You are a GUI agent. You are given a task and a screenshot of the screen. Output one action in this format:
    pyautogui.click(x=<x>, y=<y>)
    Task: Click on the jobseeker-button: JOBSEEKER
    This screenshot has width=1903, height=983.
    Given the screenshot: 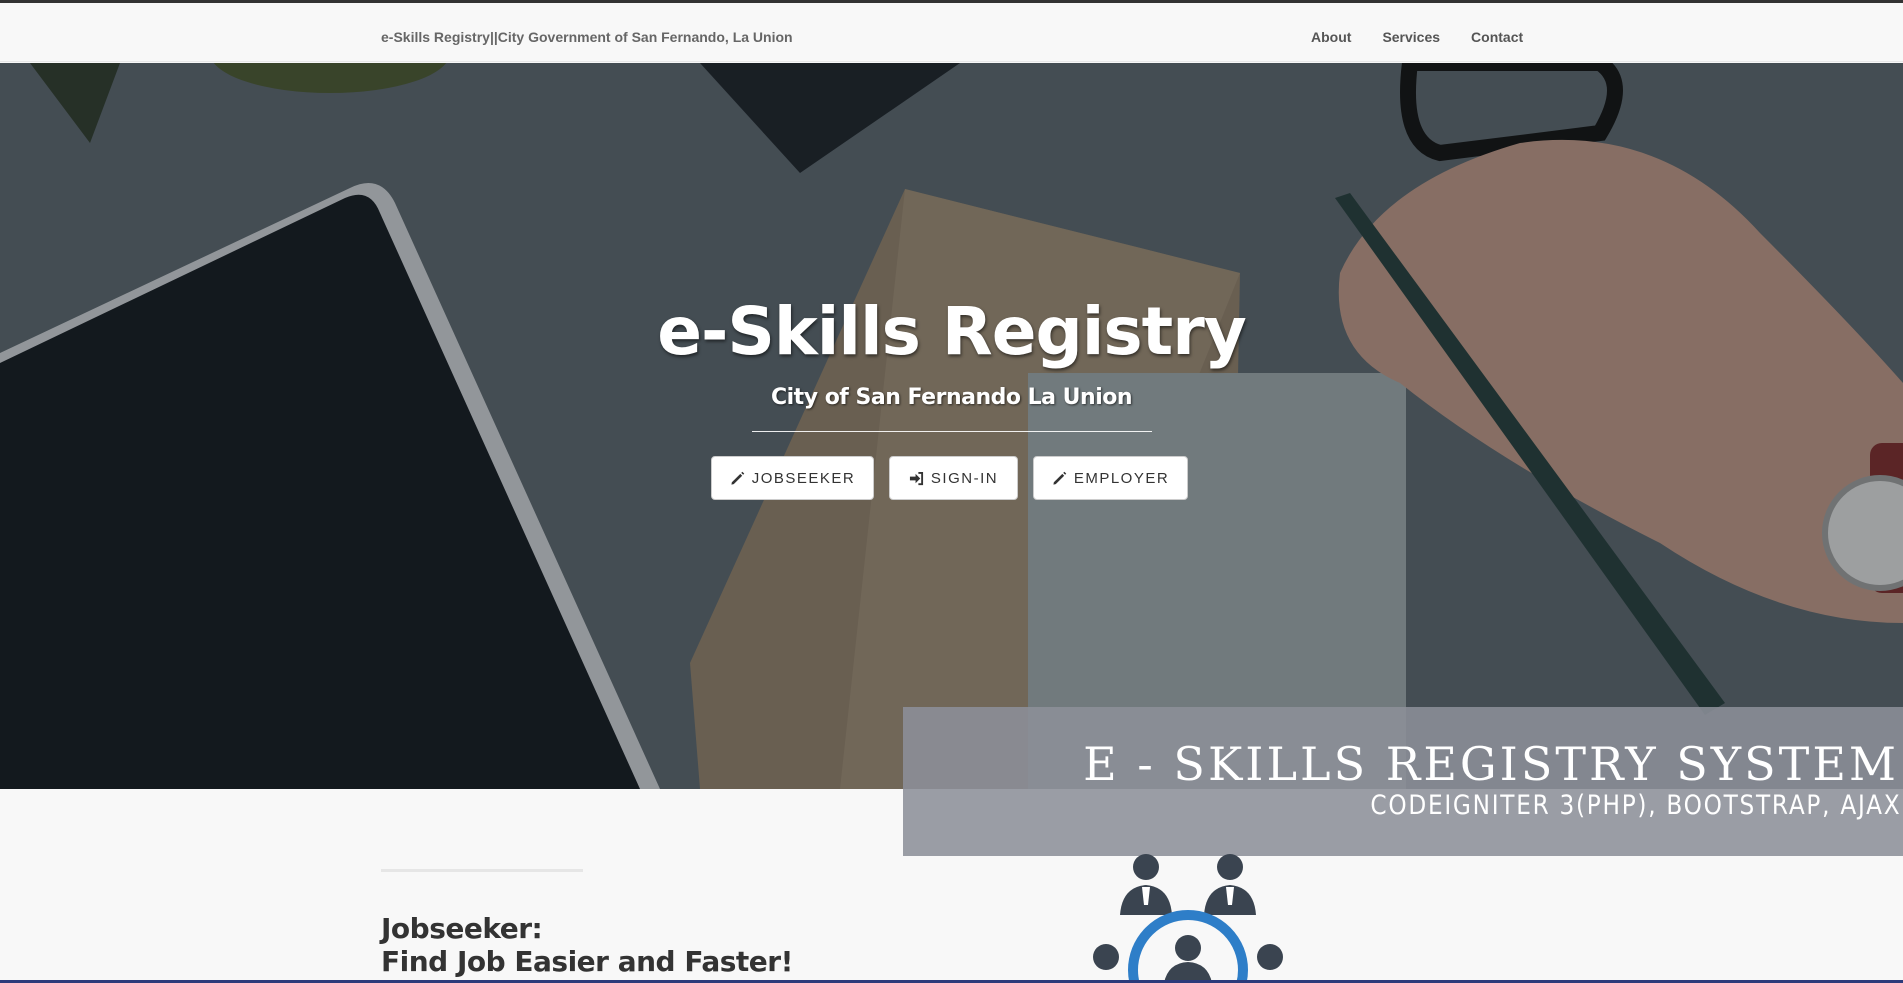 What is the action you would take?
    pyautogui.click(x=792, y=478)
    